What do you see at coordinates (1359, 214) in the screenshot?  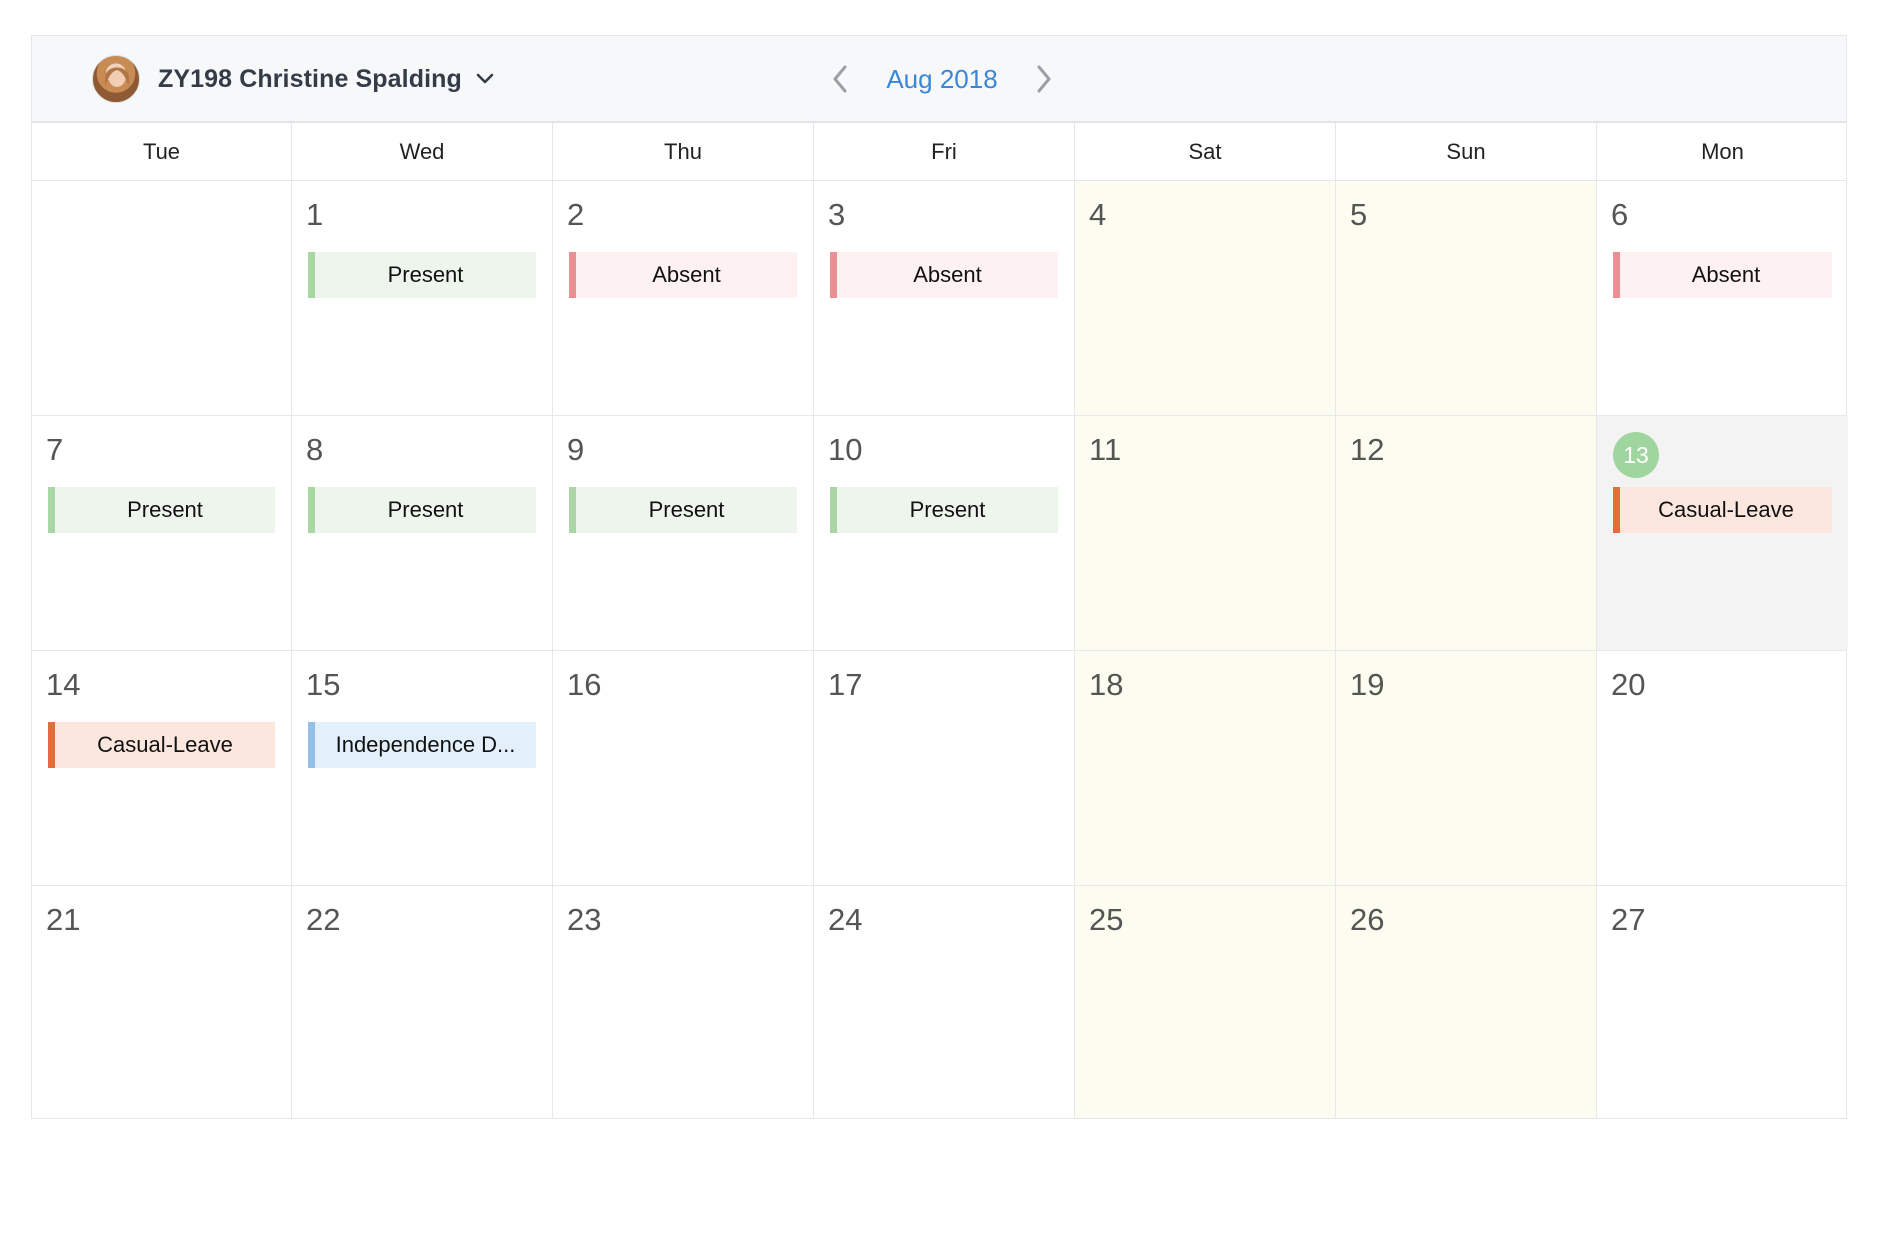 I see `day-number: 5` at bounding box center [1359, 214].